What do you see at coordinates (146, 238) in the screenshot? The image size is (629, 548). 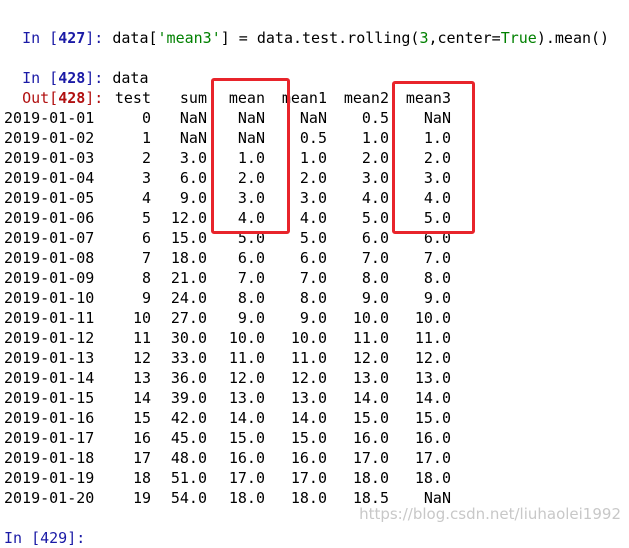 I see `cell-test: 6` at bounding box center [146, 238].